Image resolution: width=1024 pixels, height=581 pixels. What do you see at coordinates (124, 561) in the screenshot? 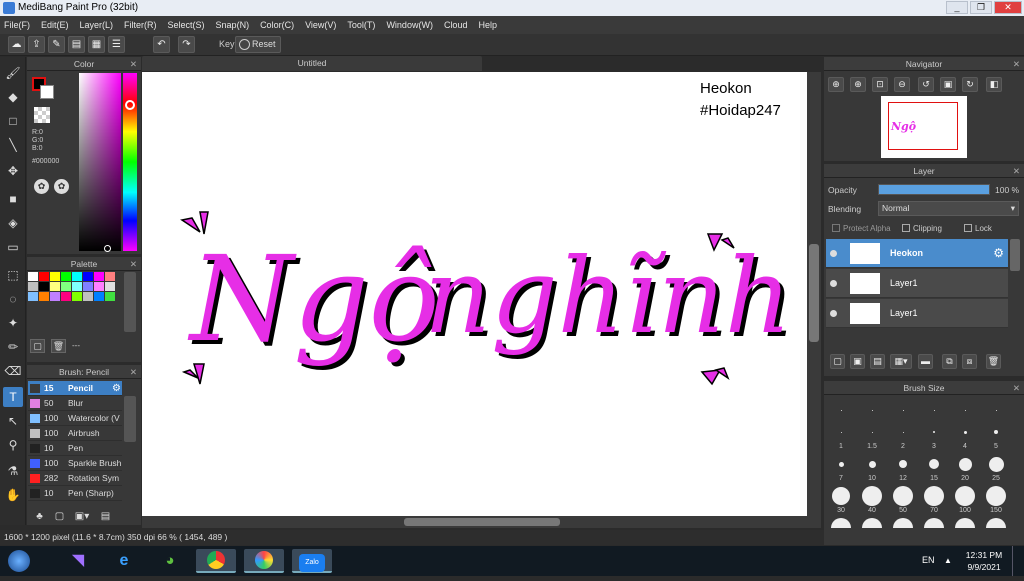
I see `internet-explorer-icon: e` at bounding box center [124, 561].